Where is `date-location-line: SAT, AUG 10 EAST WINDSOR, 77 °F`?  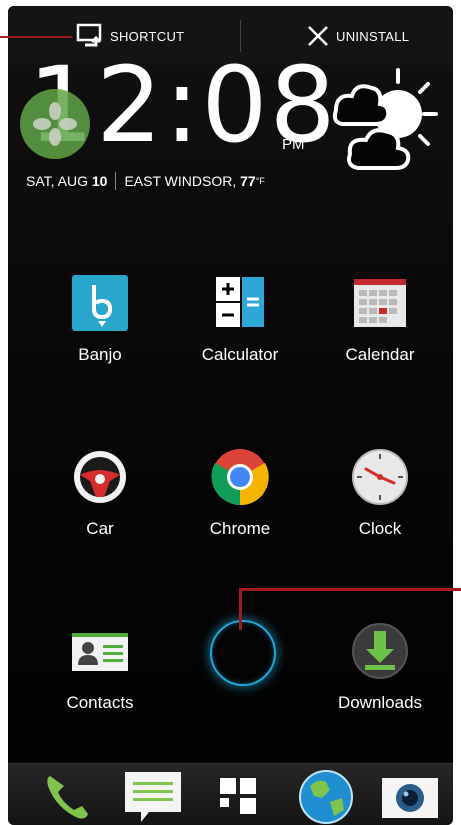 date-location-line: SAT, AUG 10 EAST WINDSOR, 77 °F is located at coordinates (145, 181).